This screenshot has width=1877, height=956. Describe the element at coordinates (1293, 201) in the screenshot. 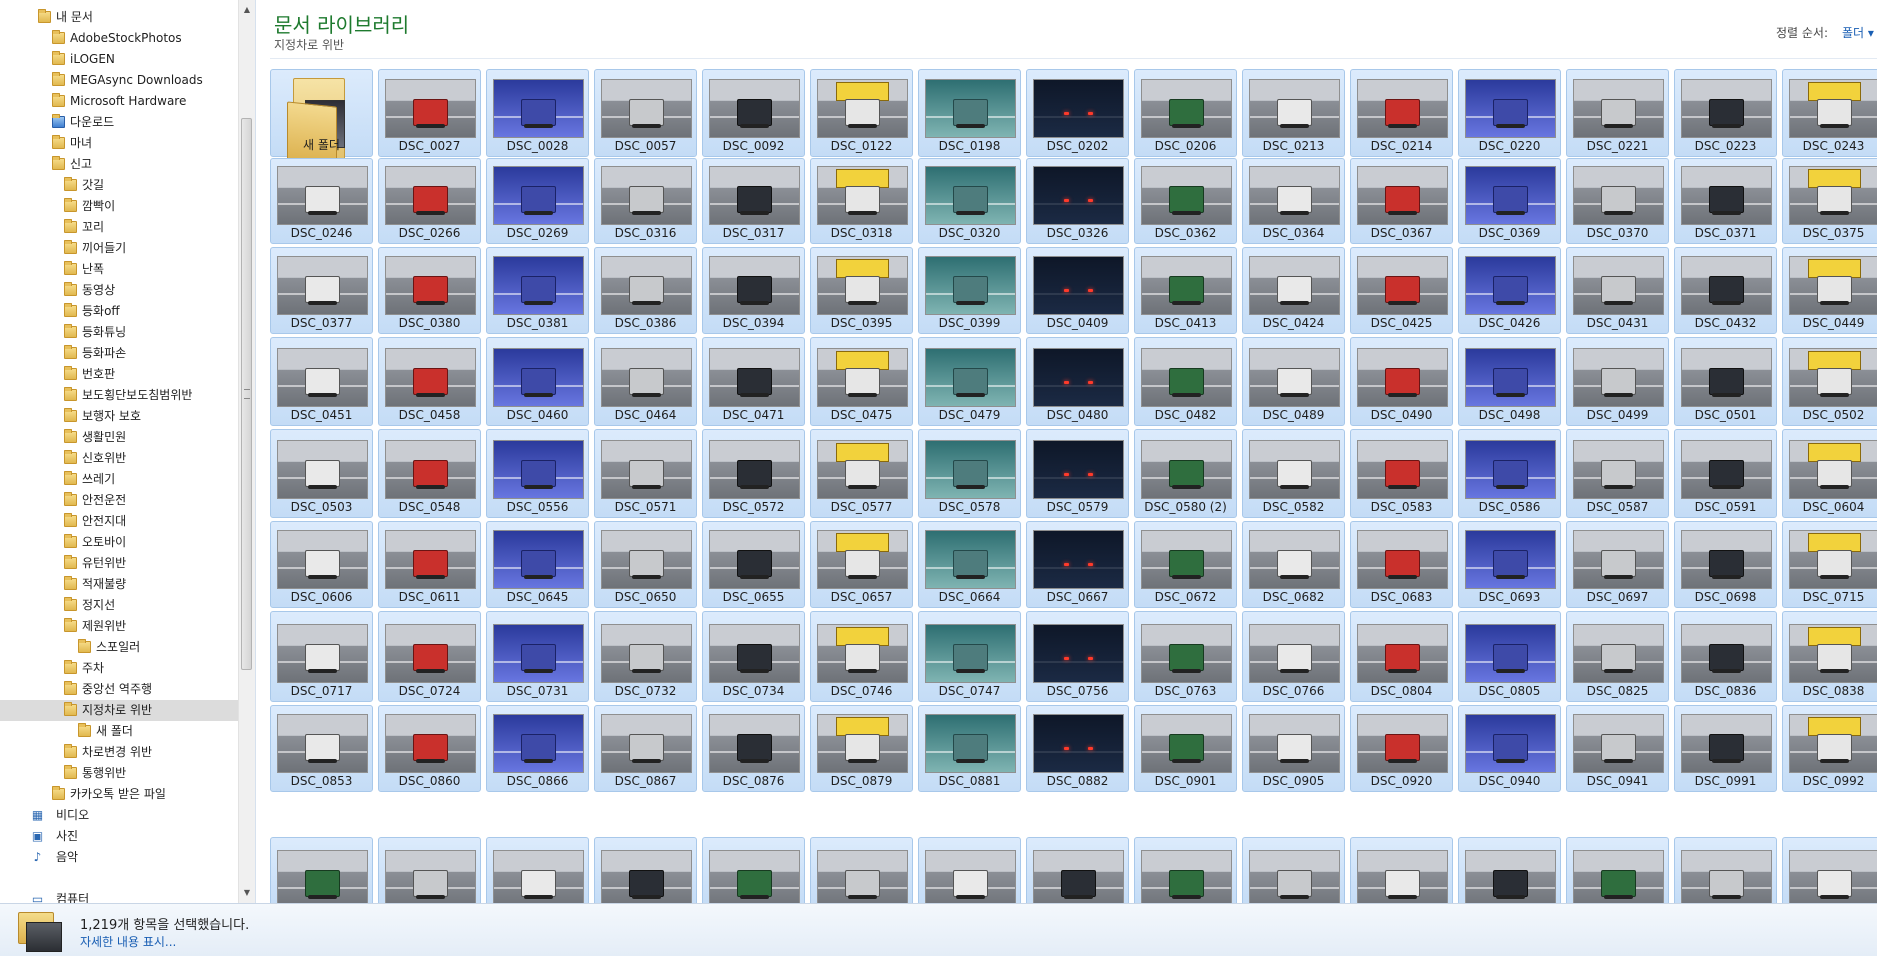

I see `file-item: DSC_0364` at that location.